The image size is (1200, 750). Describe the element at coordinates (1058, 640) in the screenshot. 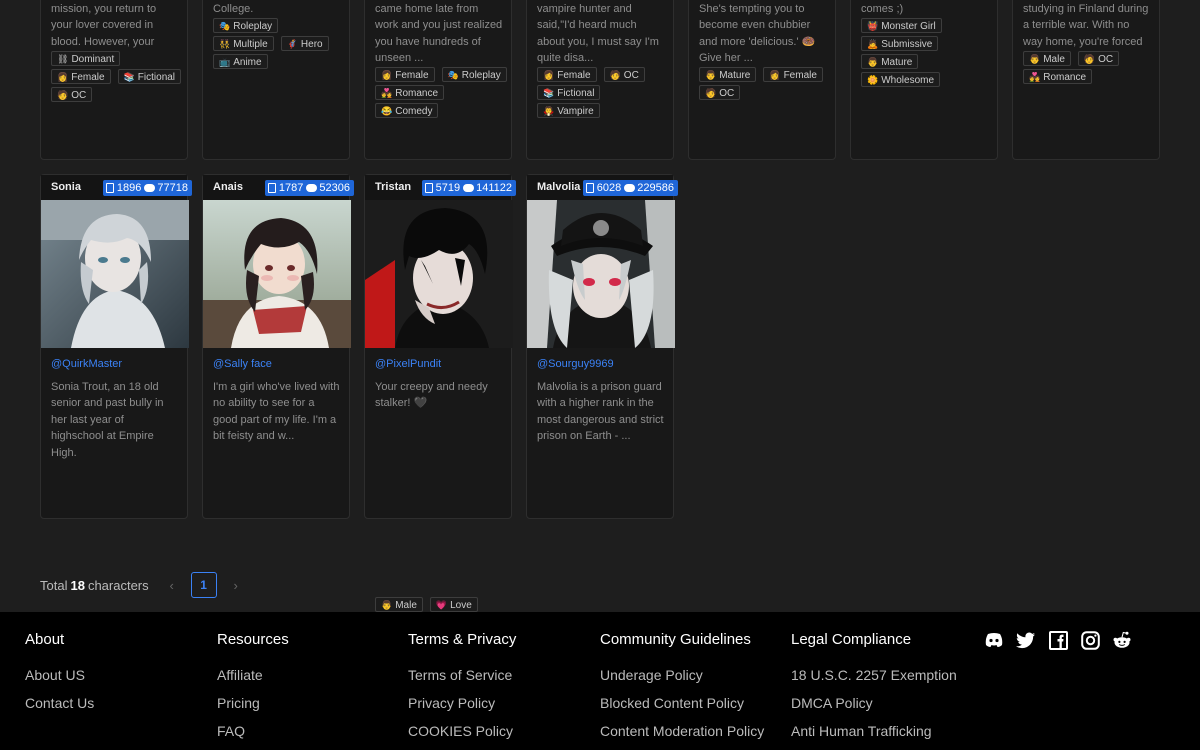

I see `facebook-icon` at that location.